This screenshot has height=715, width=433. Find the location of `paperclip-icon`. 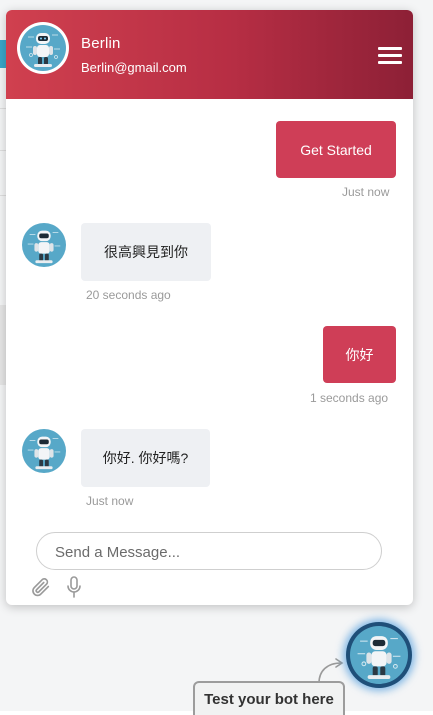

paperclip-icon is located at coordinates (41, 587).